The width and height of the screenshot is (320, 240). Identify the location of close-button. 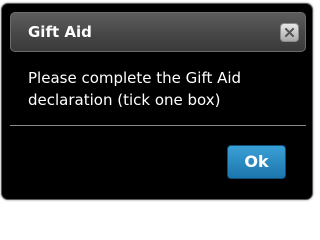
(289, 32).